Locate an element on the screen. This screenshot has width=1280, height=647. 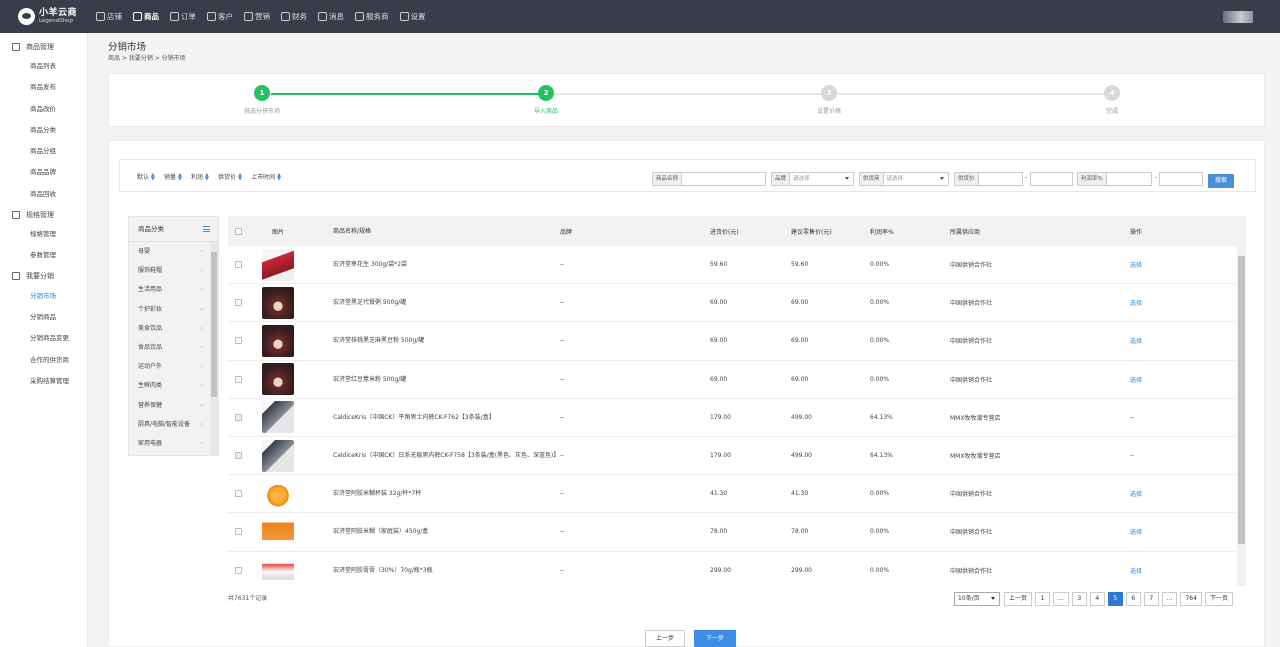
page-number: 4 is located at coordinates (1097, 599).